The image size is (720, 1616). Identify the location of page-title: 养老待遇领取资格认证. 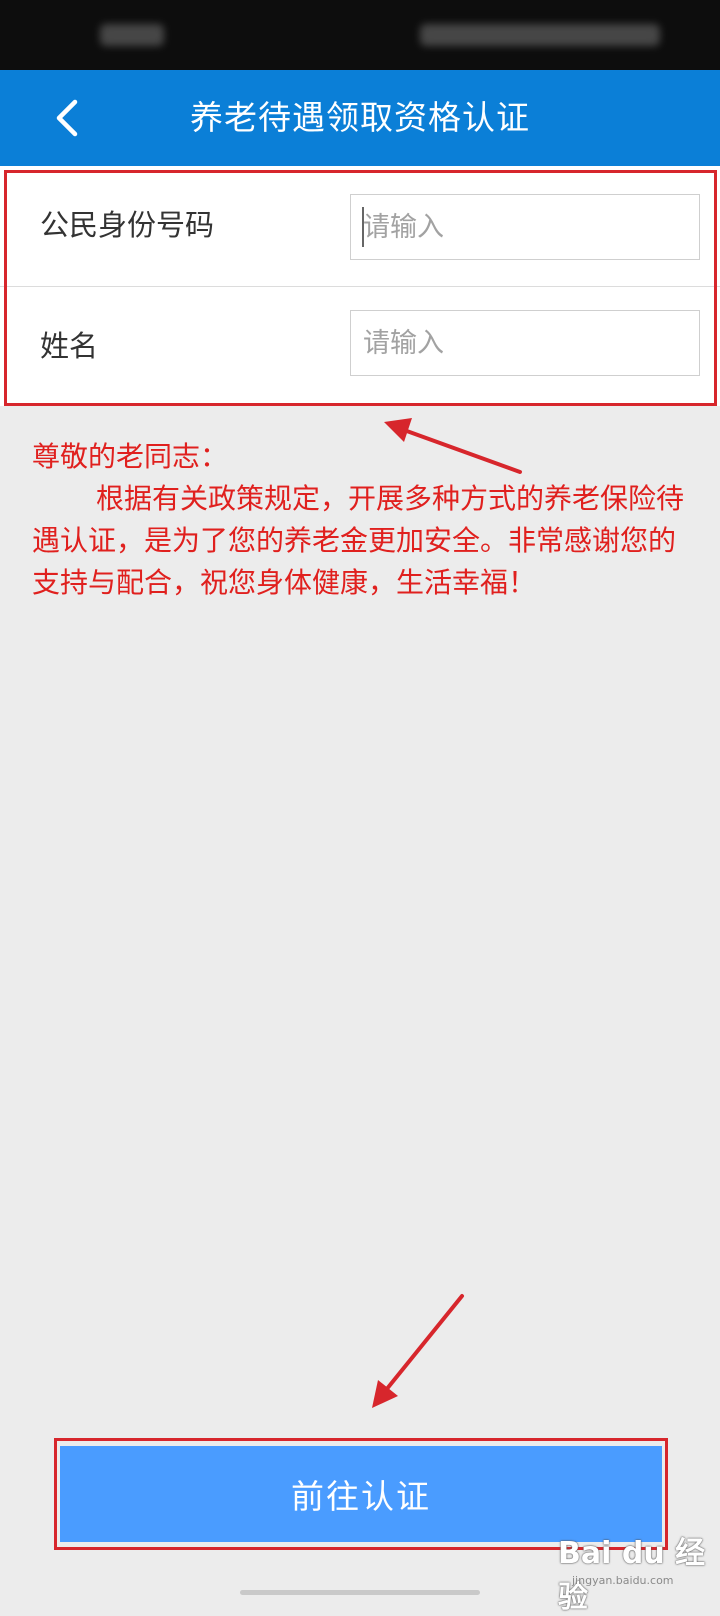
(360, 117).